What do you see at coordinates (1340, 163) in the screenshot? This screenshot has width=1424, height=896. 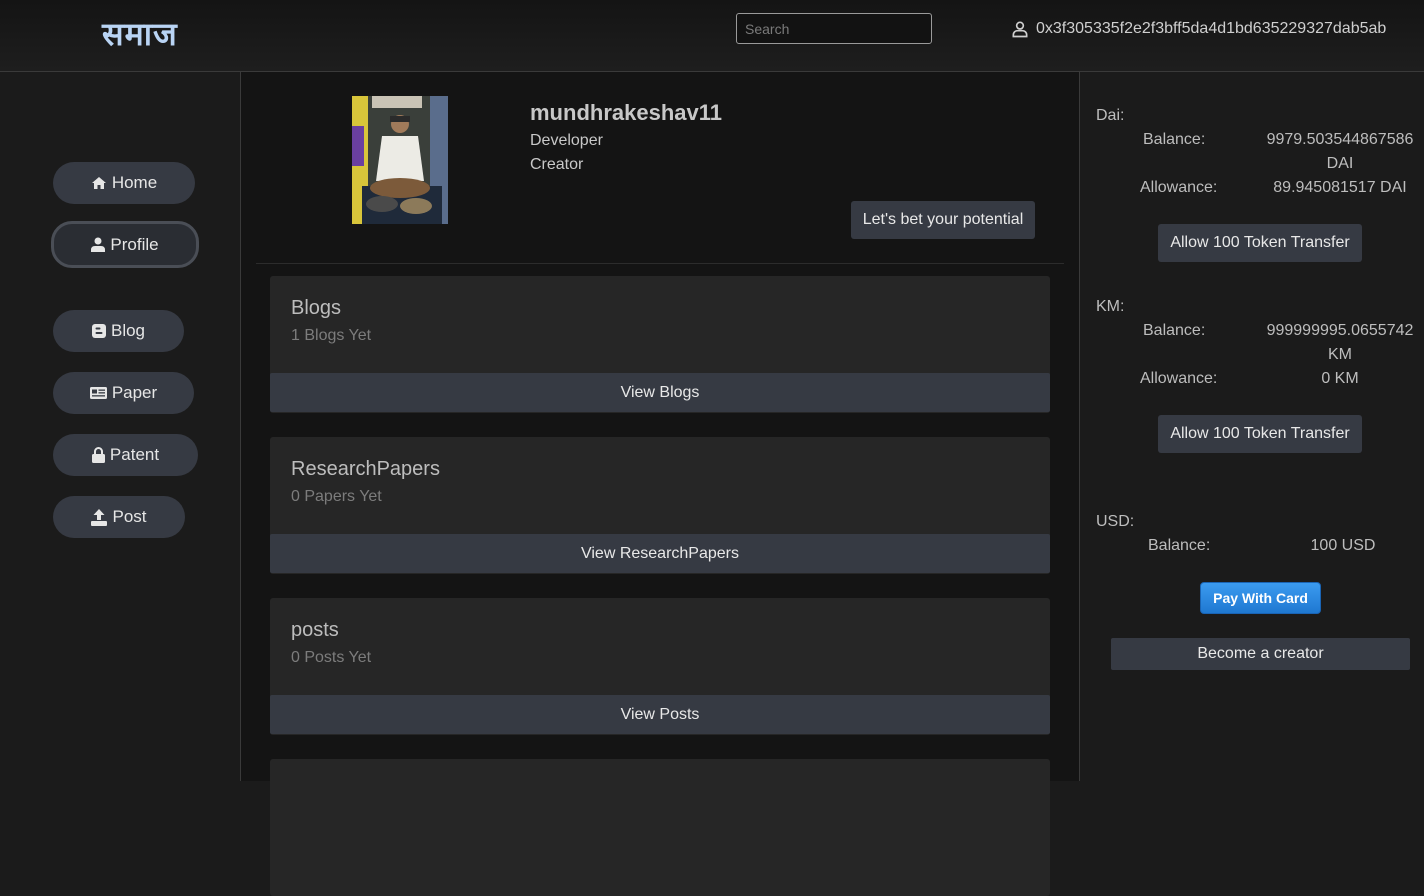 I see `dai-balance-unit: DAI` at bounding box center [1340, 163].